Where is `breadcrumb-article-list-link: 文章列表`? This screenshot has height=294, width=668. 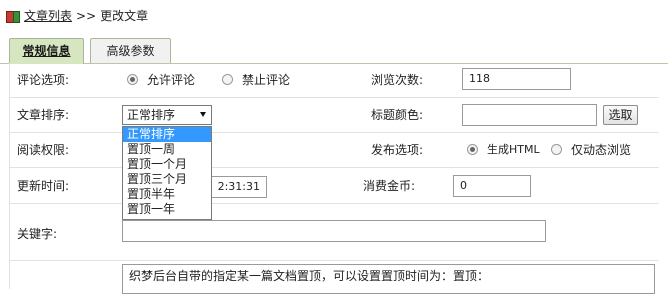 breadcrumb-article-list-link: 文章列表 is located at coordinates (48, 16).